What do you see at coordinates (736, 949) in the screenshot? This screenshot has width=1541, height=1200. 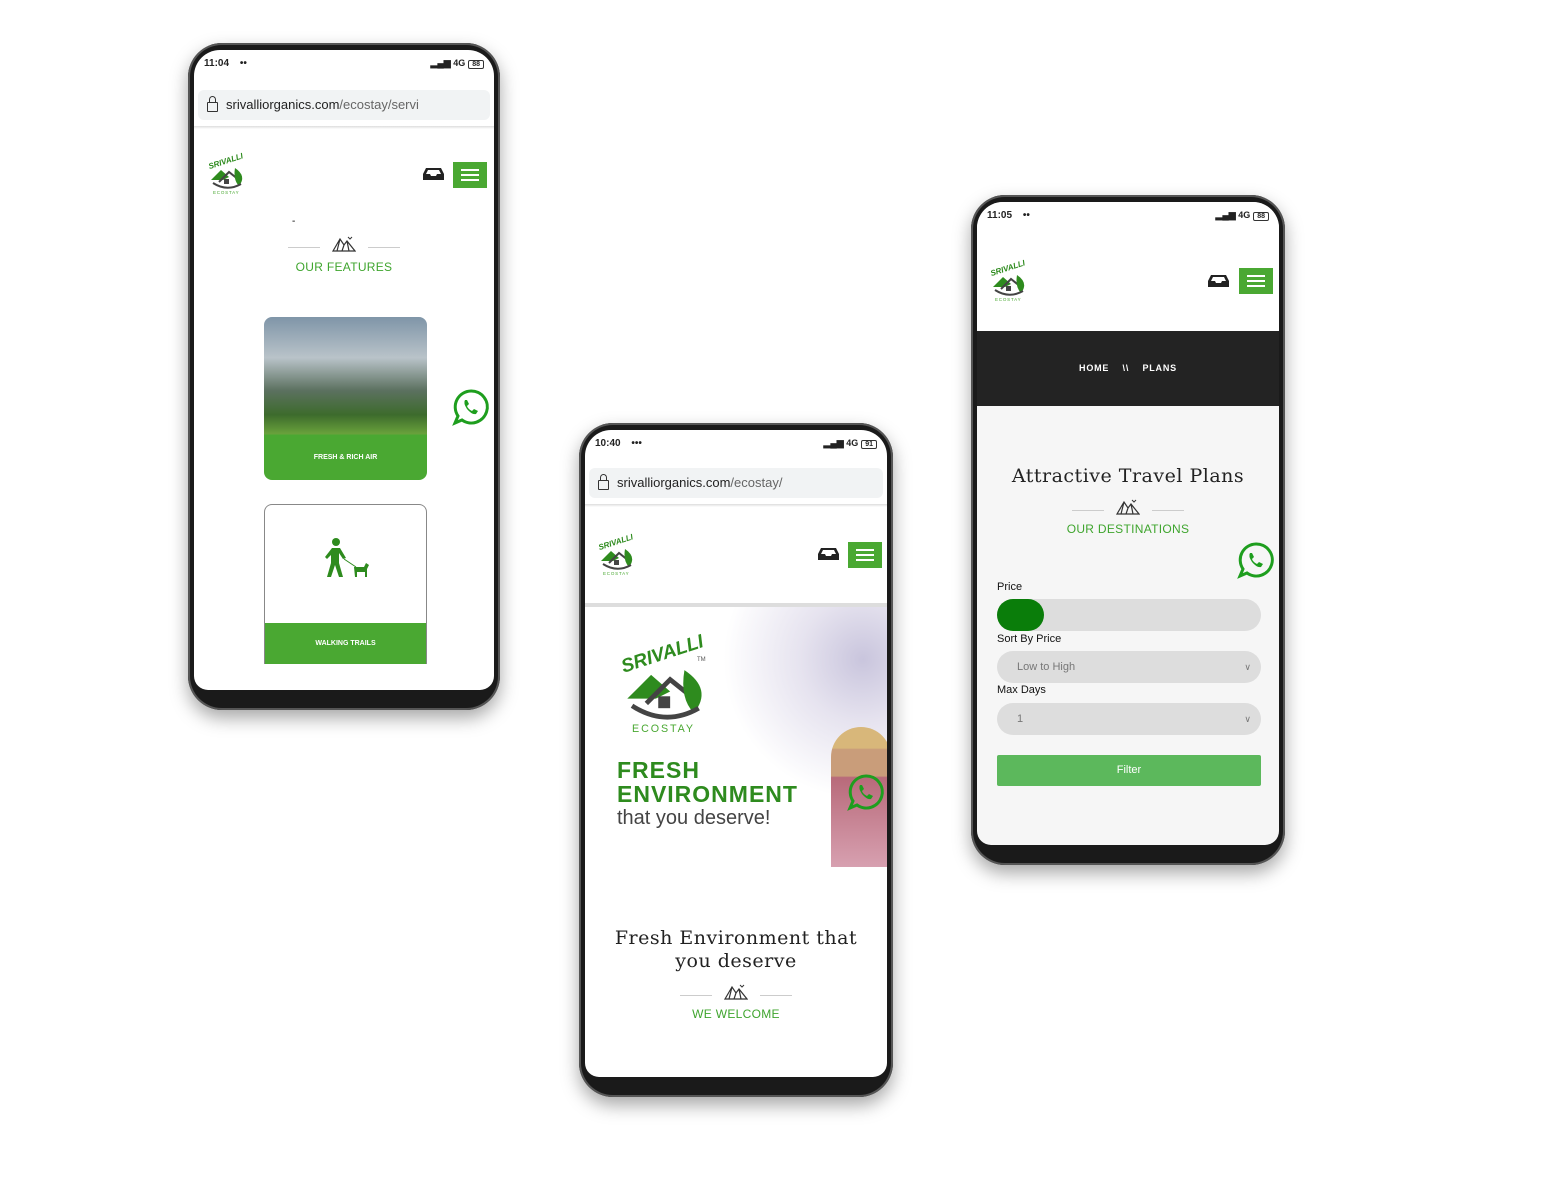 I see `section-title: Fresh Environment that you deserve` at bounding box center [736, 949].